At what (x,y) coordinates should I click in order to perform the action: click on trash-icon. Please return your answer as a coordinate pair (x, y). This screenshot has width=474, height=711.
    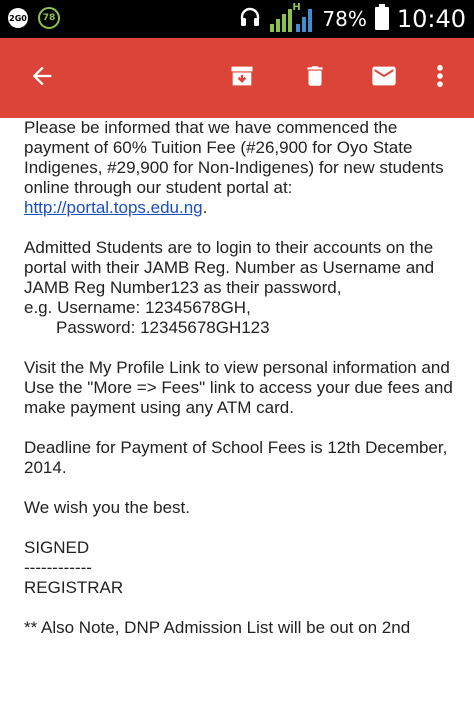
    Looking at the image, I should click on (315, 78).